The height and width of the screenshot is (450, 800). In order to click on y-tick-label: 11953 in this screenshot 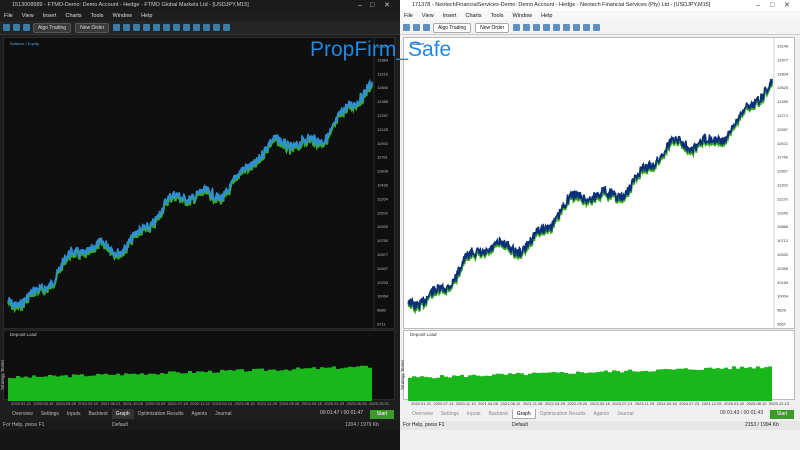, I will do `click(383, 143)`.